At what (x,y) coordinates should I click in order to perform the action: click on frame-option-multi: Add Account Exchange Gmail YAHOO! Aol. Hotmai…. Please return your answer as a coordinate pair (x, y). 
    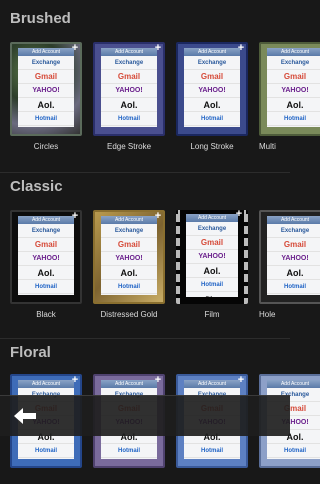
    Looking at the image, I should click on (289, 97).